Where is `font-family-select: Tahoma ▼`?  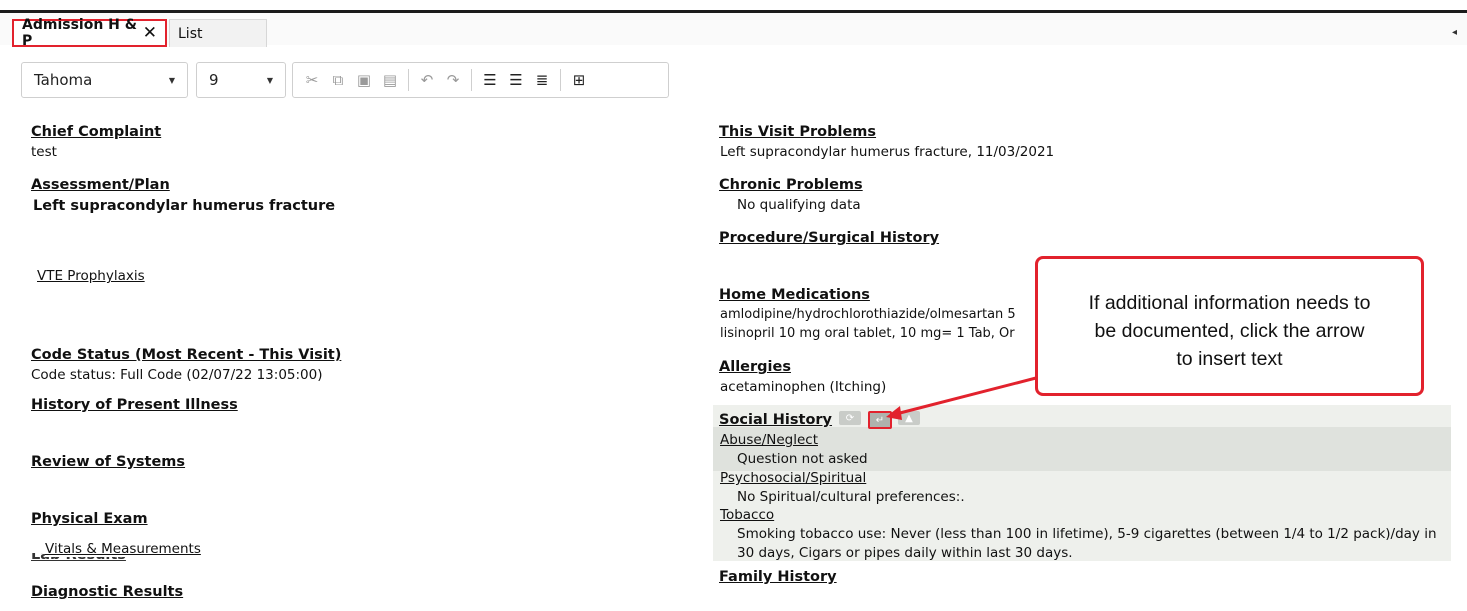
font-family-select: Tahoma ▼ is located at coordinates (104, 80).